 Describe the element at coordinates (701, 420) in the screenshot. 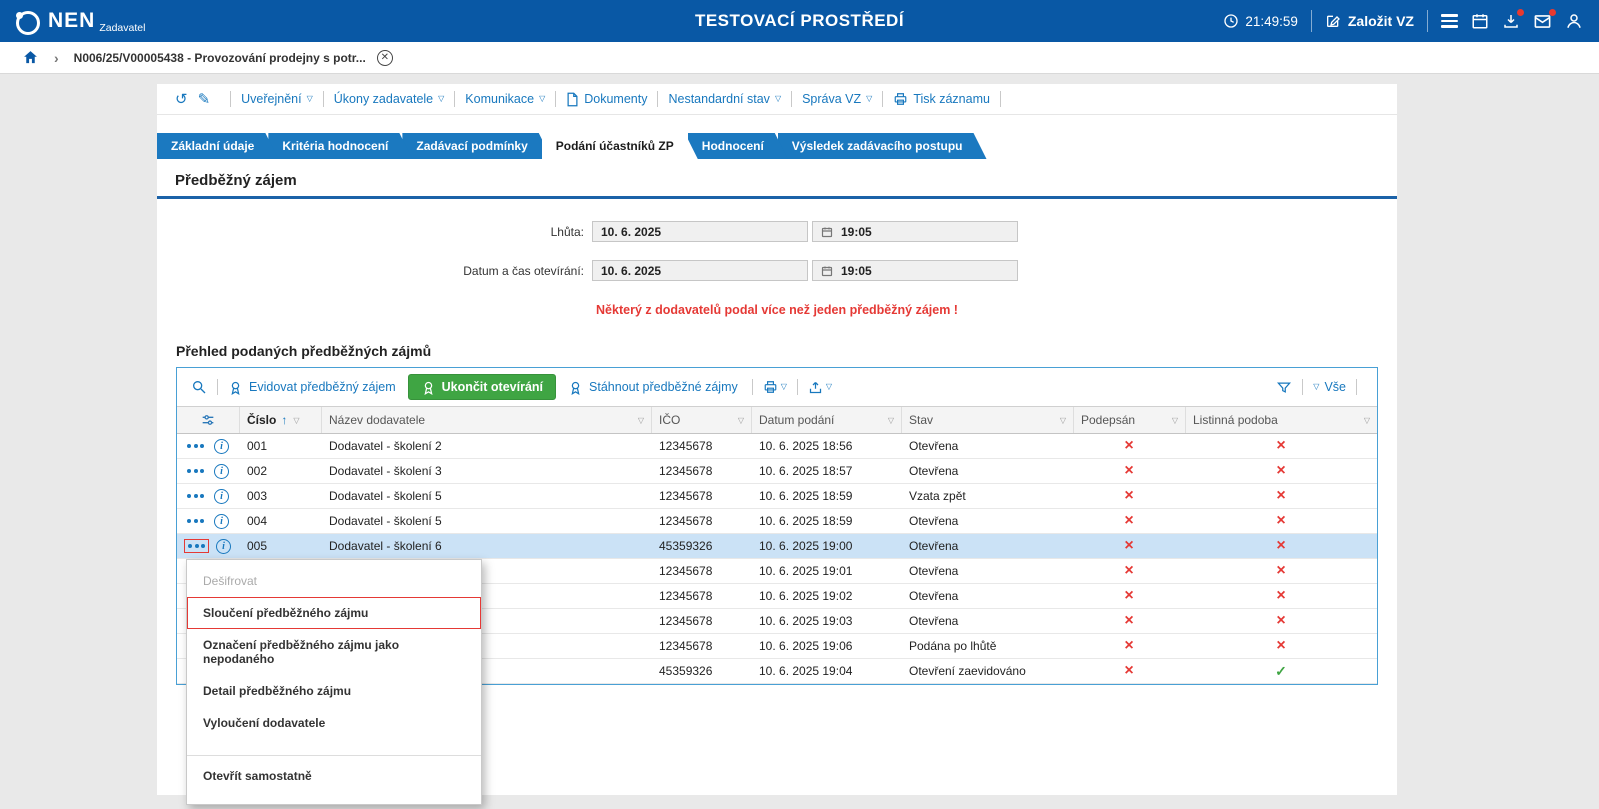

I see `column-ico: IČO ▽` at that location.